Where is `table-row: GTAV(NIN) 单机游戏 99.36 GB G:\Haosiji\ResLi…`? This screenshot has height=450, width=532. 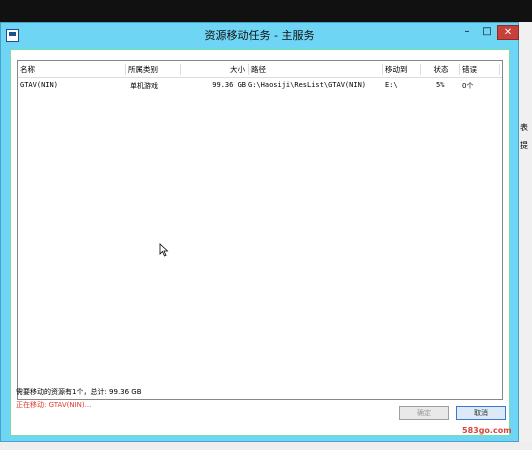
table-row: GTAV(NIN) 单机游戏 99.36 GB G:\Haosiji\ResLi… is located at coordinates (260, 87).